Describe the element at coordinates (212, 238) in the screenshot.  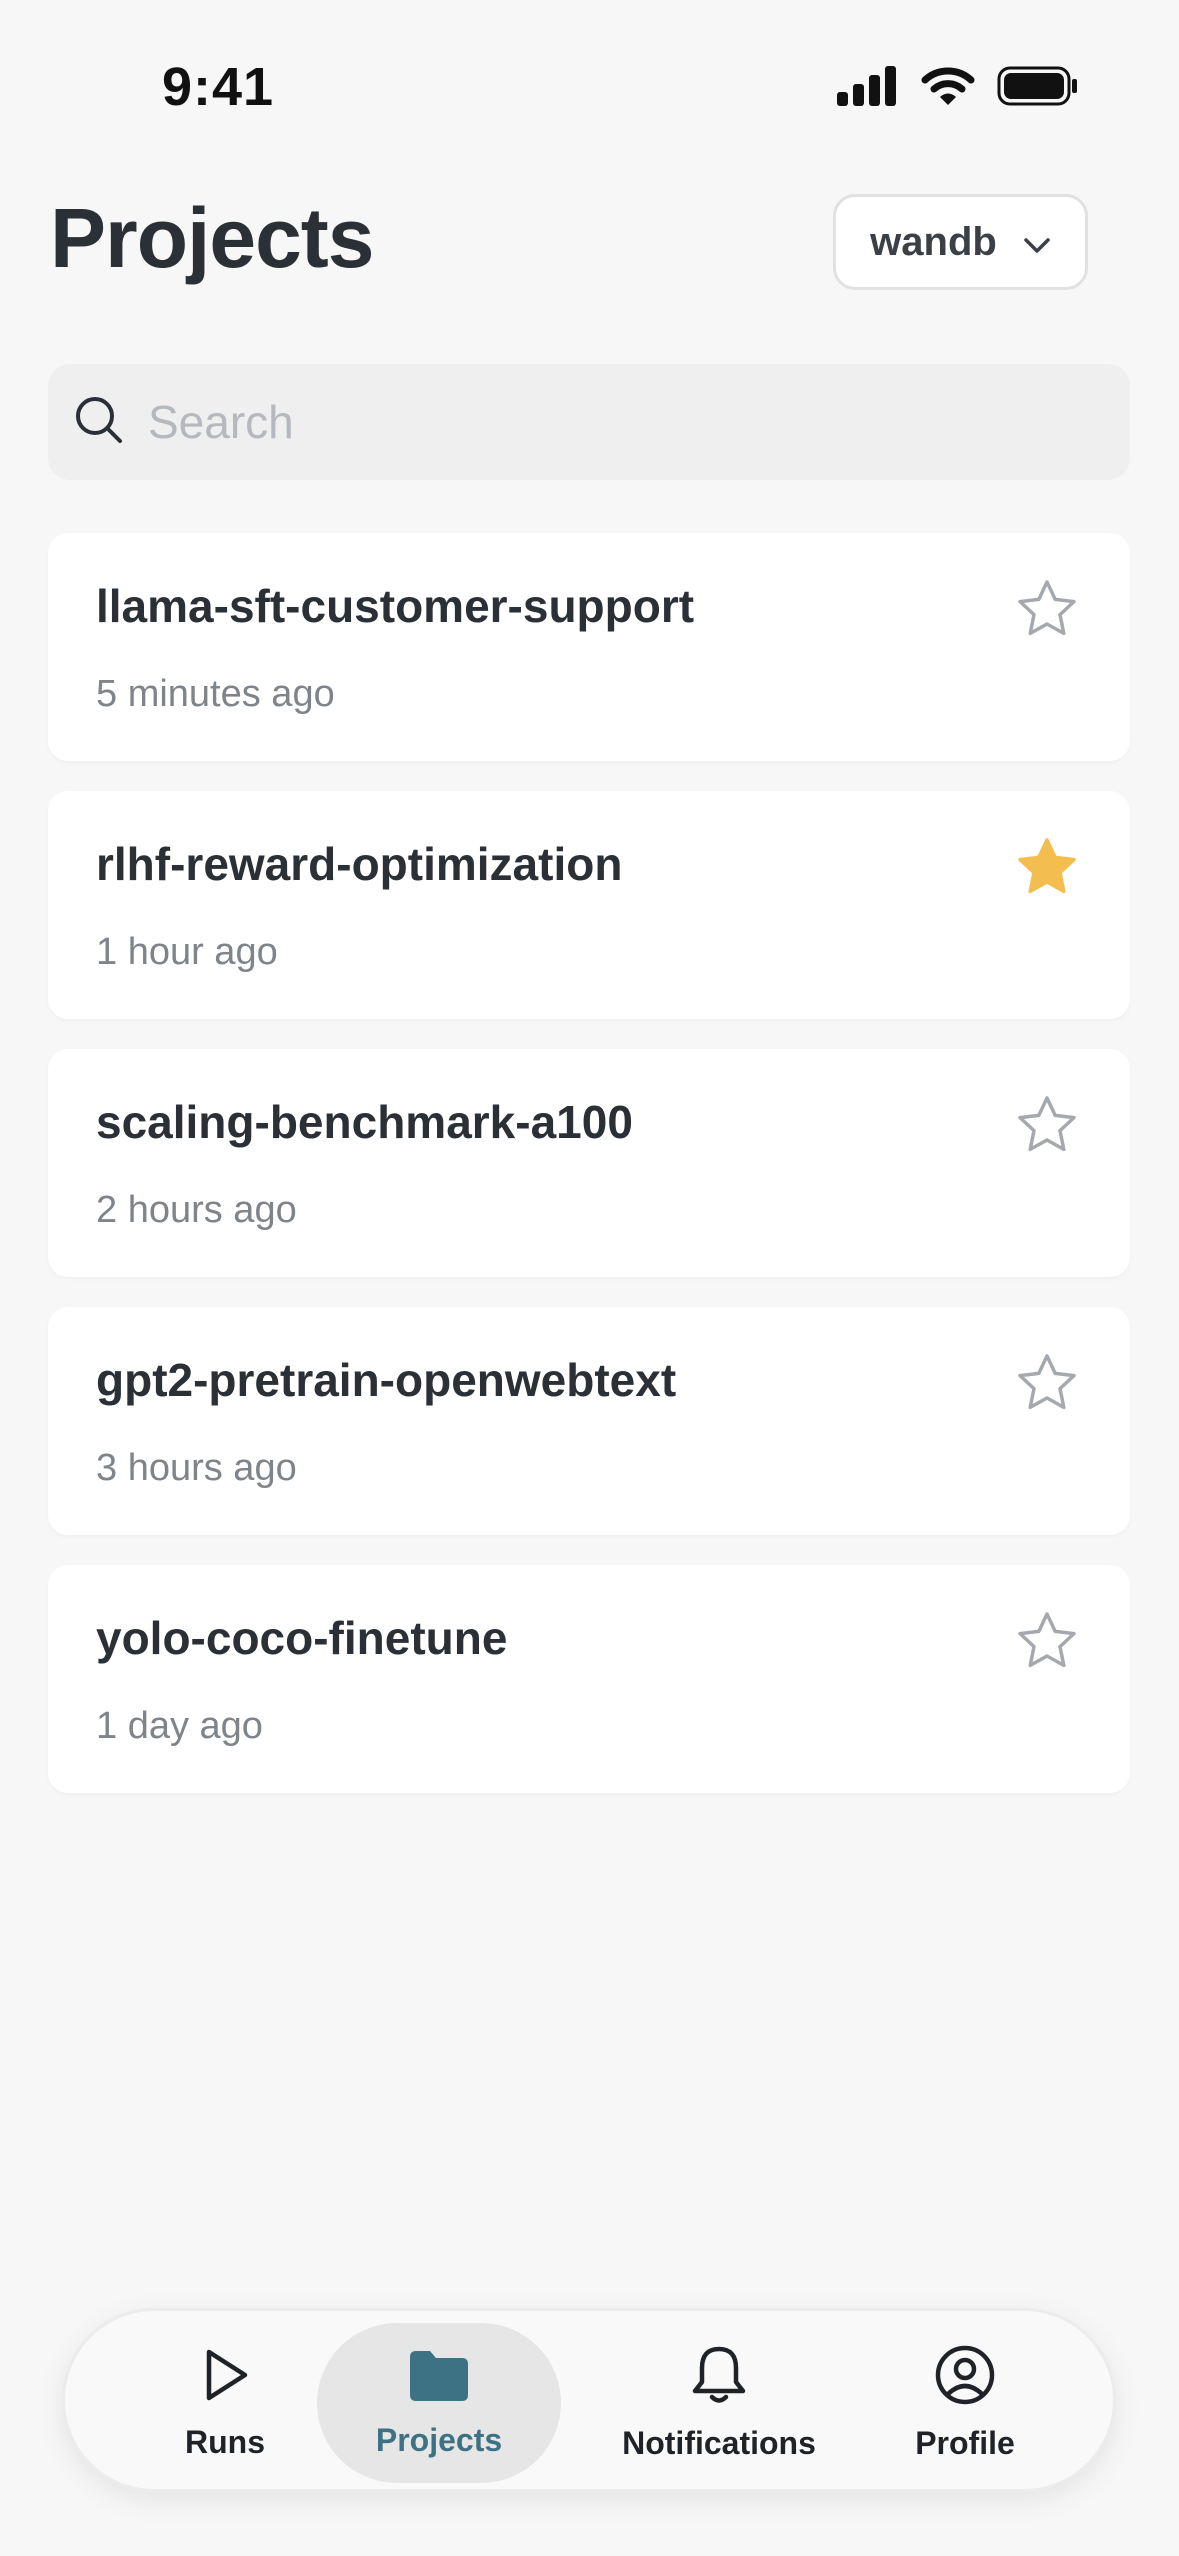
I see `page-title: Projects` at that location.